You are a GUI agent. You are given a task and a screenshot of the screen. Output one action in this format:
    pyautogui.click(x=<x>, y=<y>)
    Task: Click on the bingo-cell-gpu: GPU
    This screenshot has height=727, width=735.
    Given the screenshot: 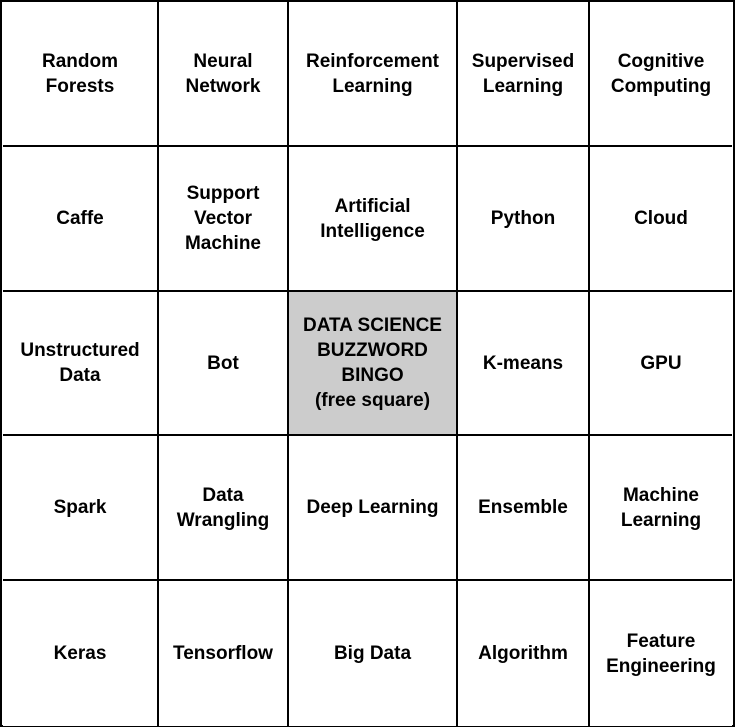 What is the action you would take?
    pyautogui.click(x=661, y=364)
    